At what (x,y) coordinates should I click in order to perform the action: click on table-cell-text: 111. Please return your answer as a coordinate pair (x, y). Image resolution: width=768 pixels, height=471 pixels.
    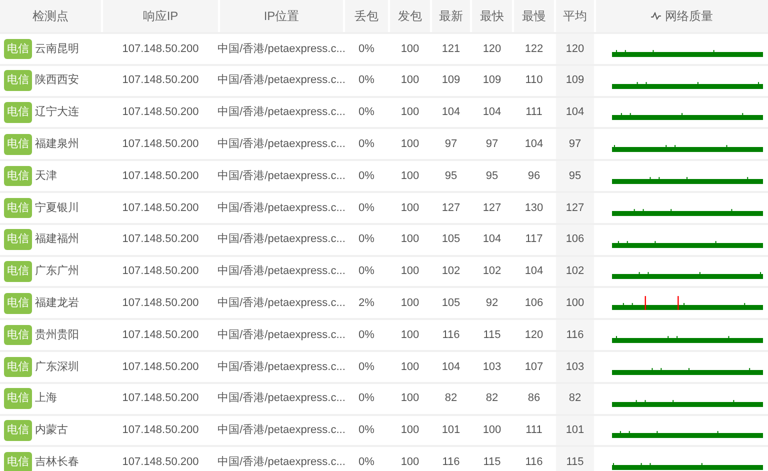
    Looking at the image, I should click on (534, 112).